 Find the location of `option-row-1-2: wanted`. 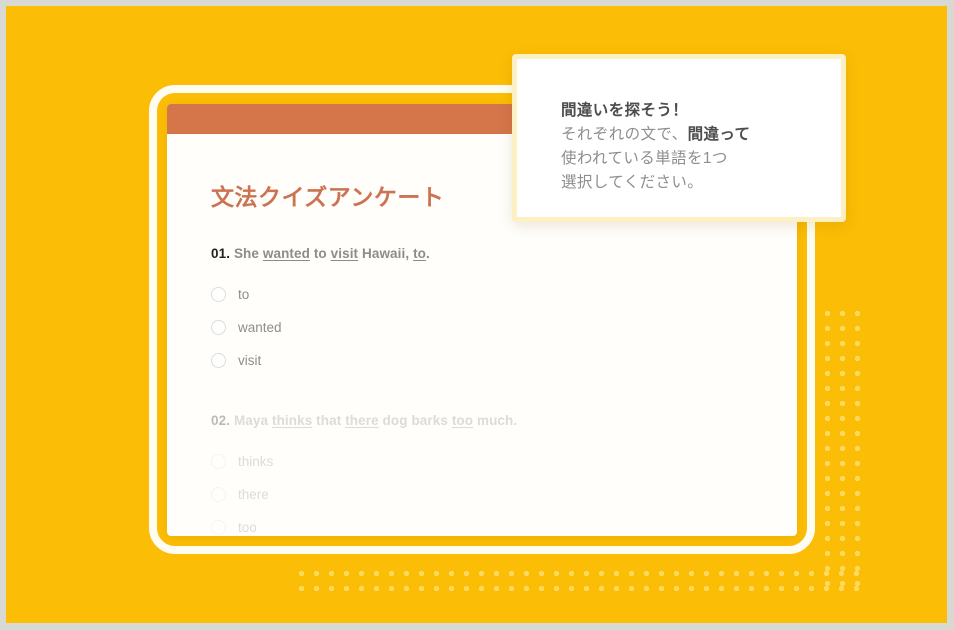

option-row-1-2: wanted is located at coordinates (482, 327).